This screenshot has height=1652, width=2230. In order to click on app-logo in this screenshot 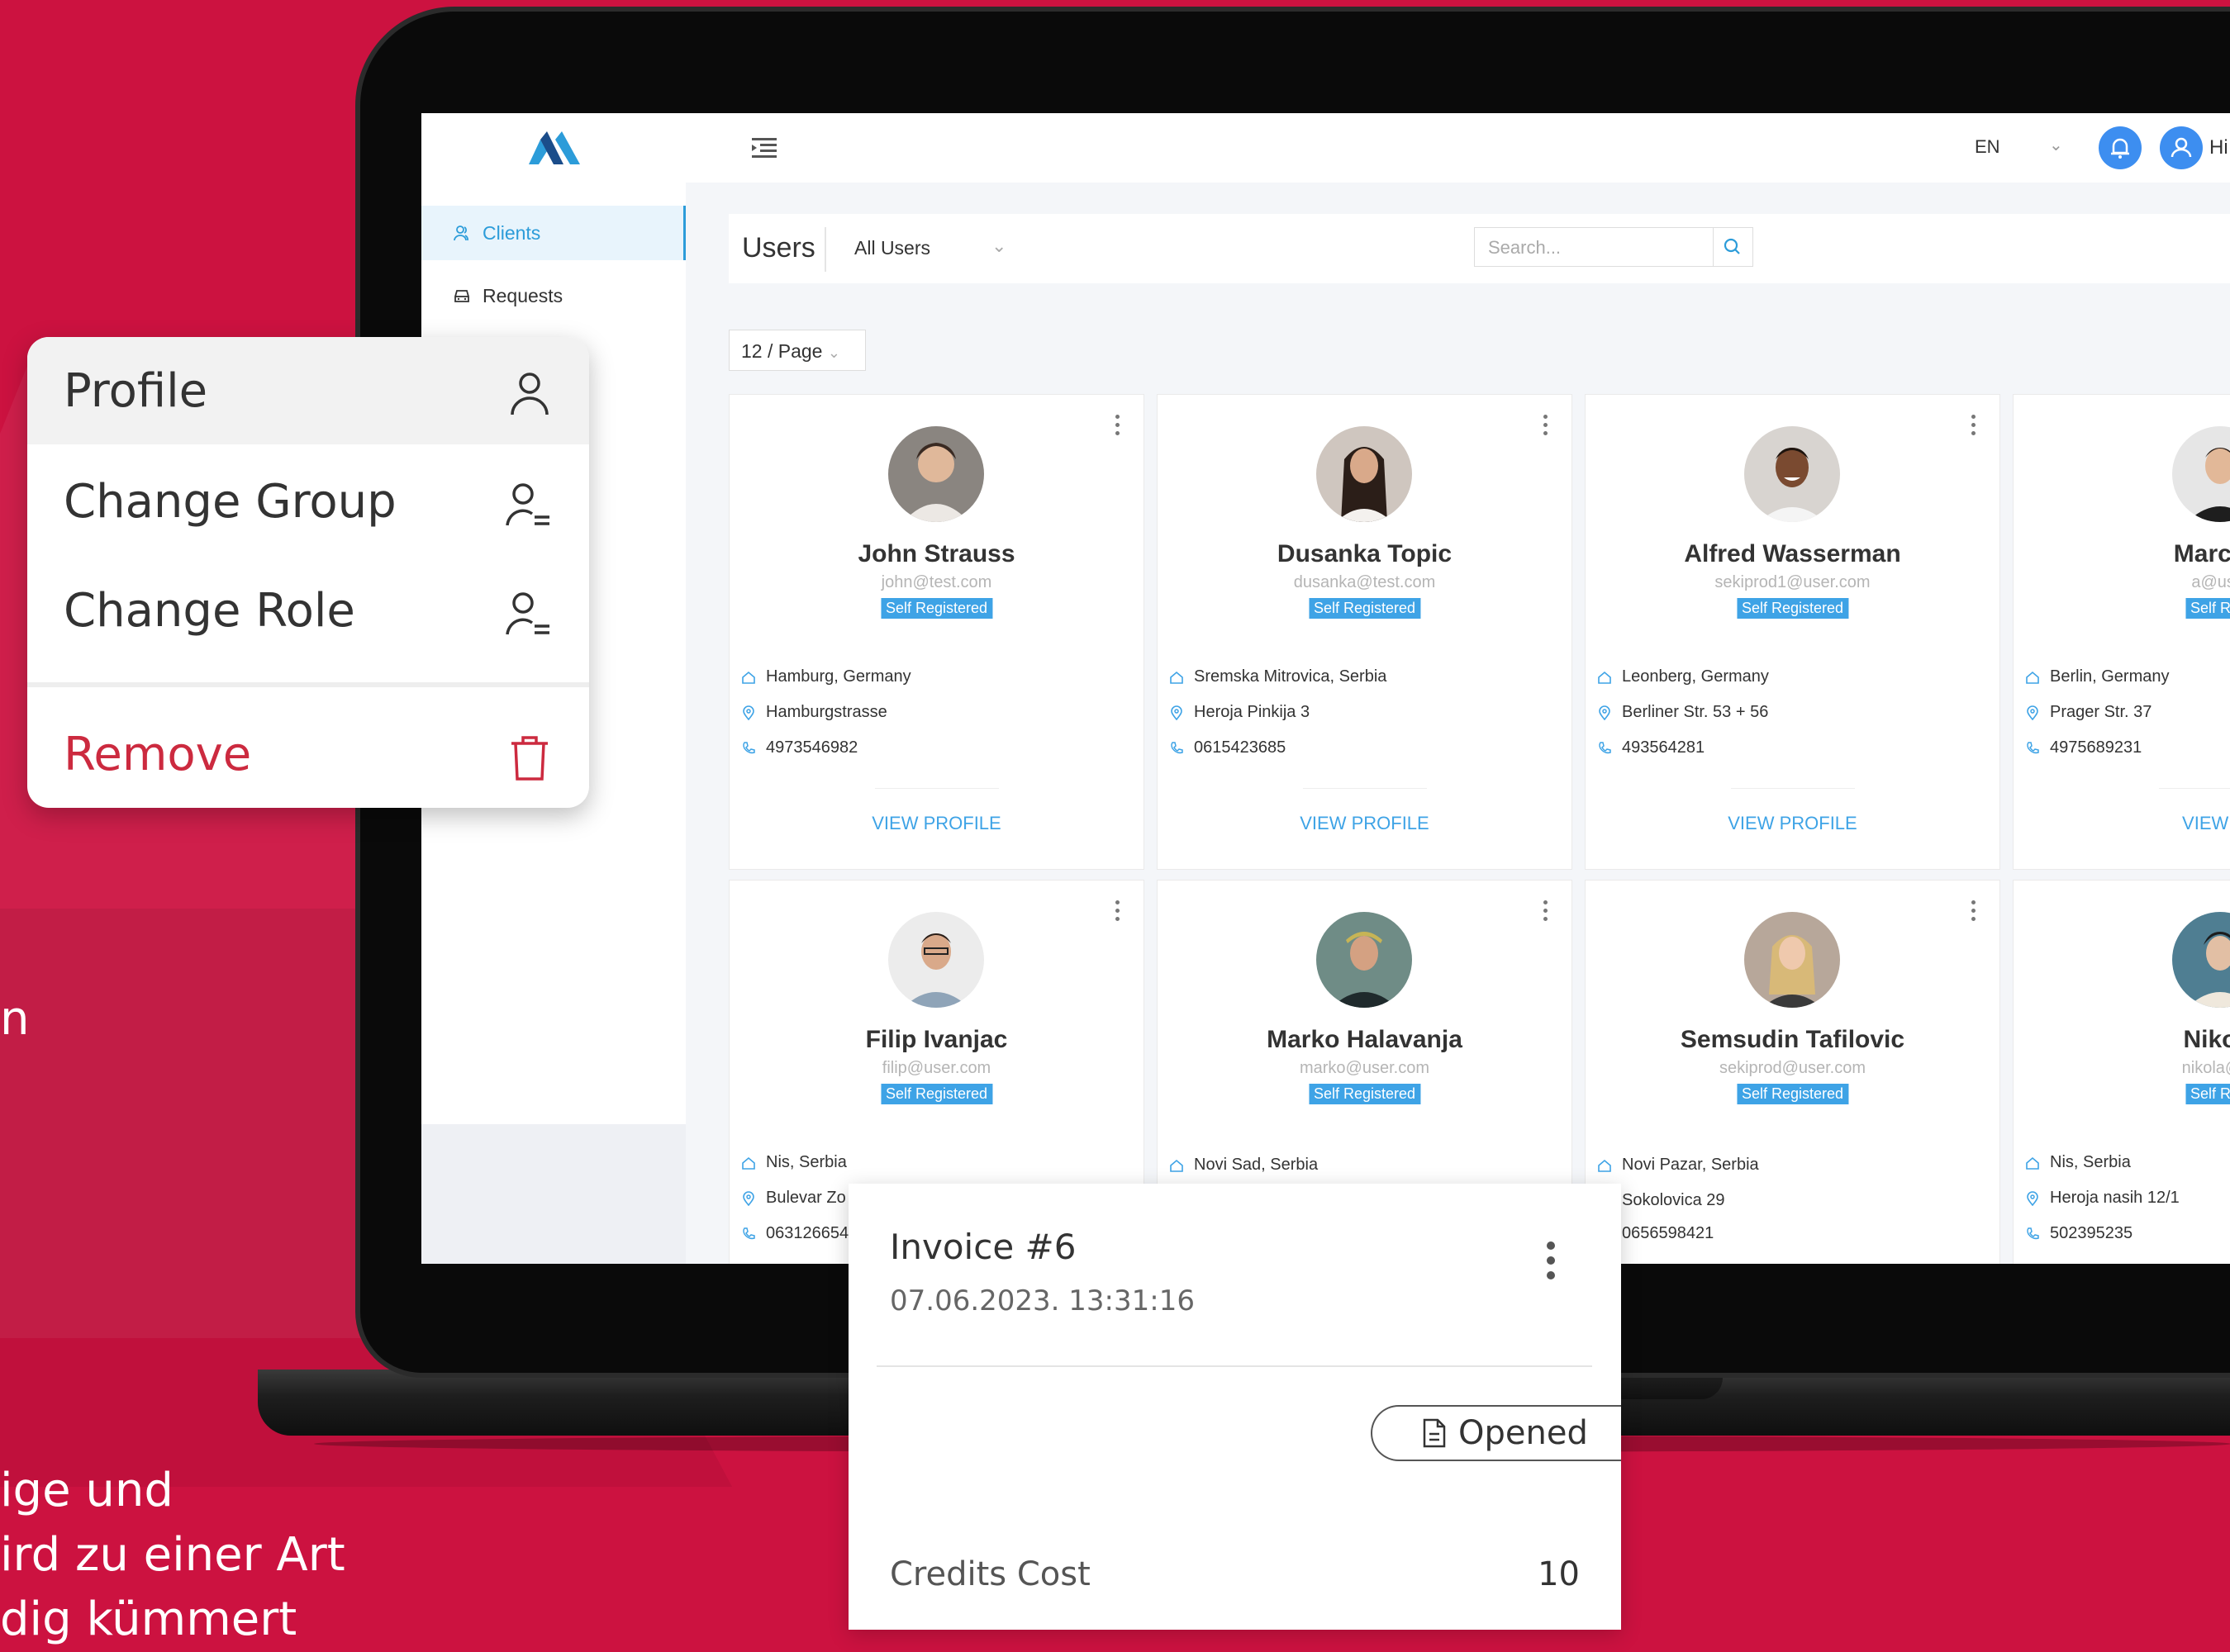, I will do `click(554, 150)`.